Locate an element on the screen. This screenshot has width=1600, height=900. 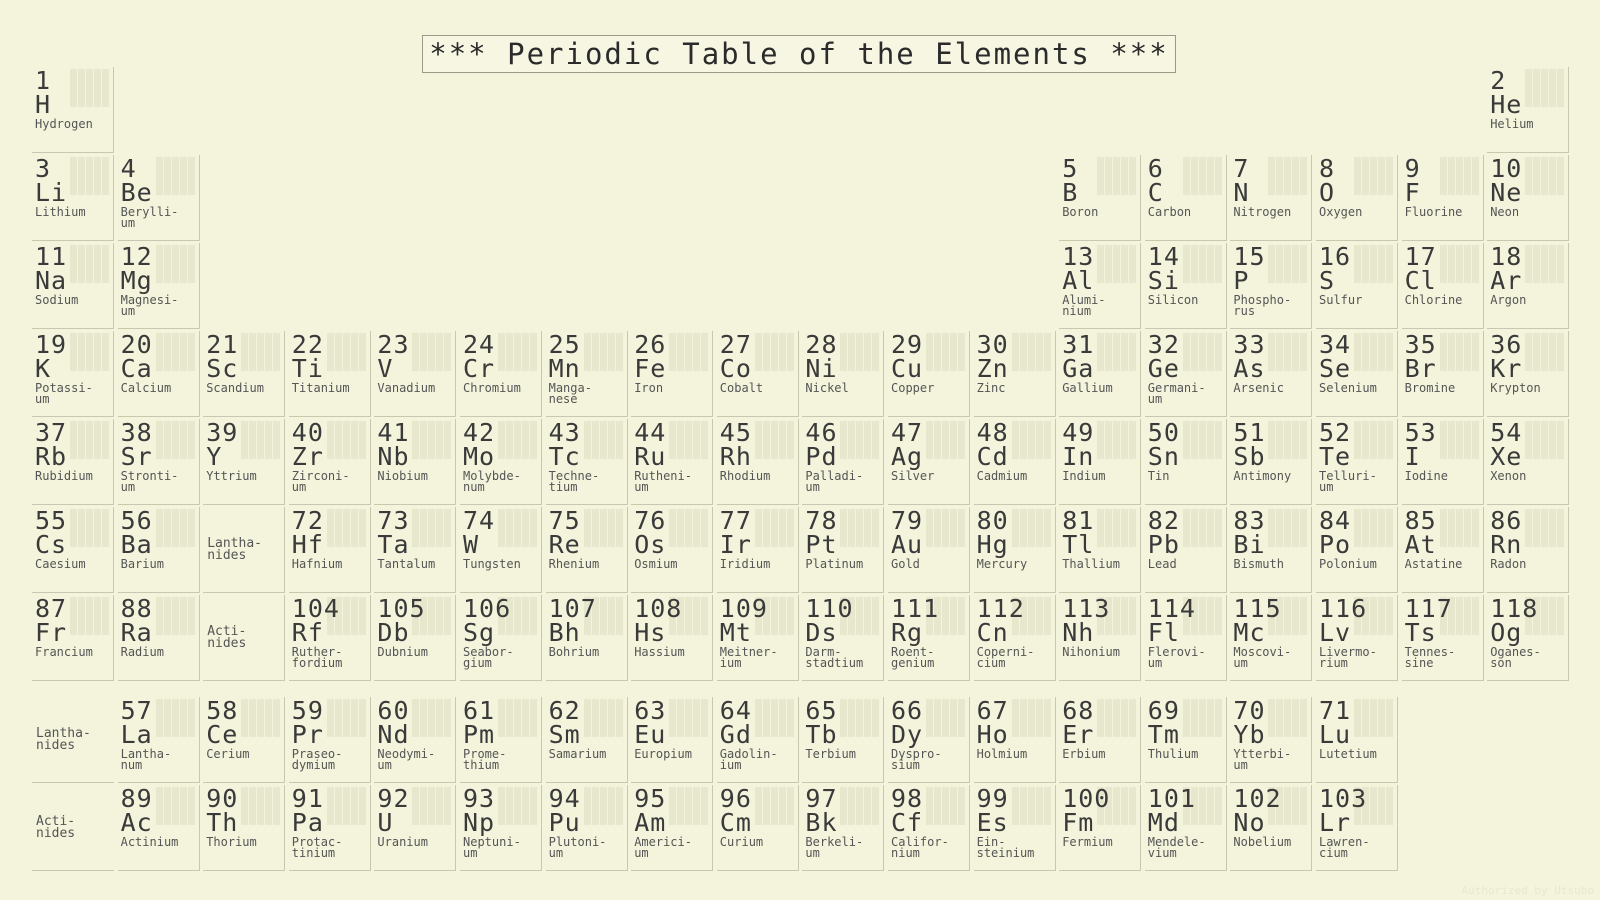
element-cell-s: 16 S Sulfur is located at coordinates (1357, 286).